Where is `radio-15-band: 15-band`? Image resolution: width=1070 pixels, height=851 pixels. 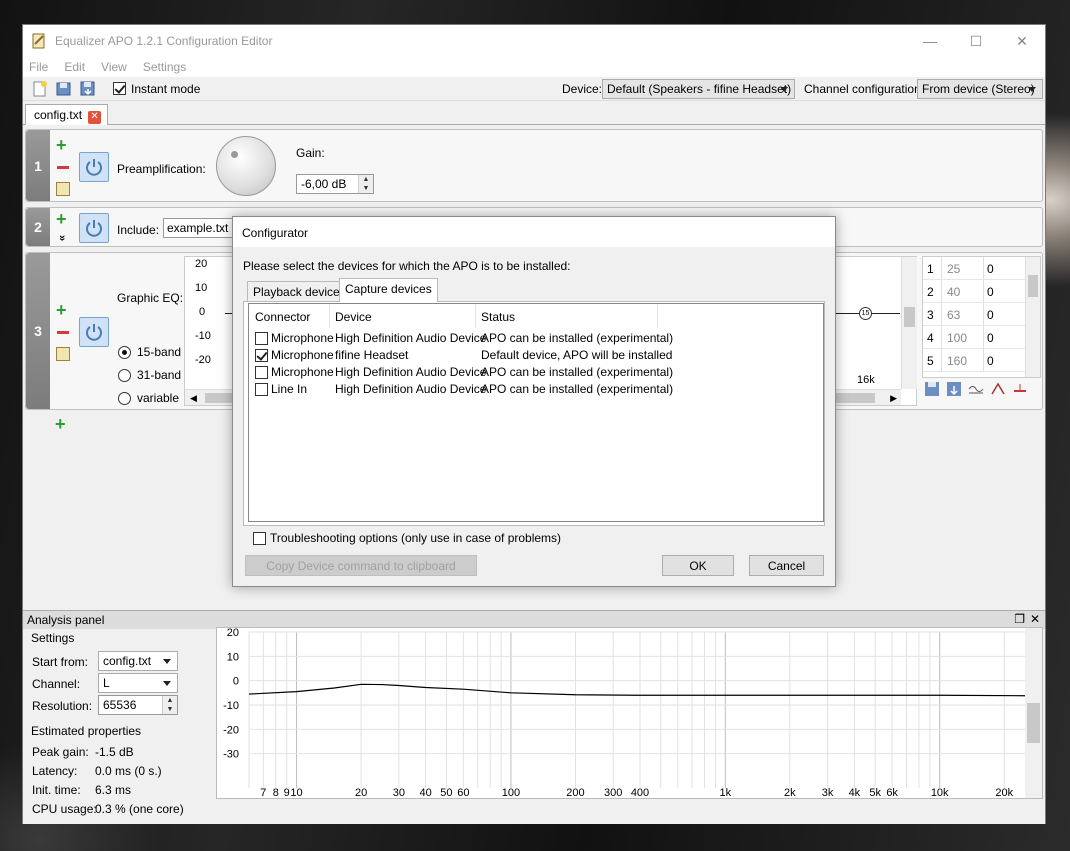
radio-15-band: 15-band is located at coordinates (149, 352).